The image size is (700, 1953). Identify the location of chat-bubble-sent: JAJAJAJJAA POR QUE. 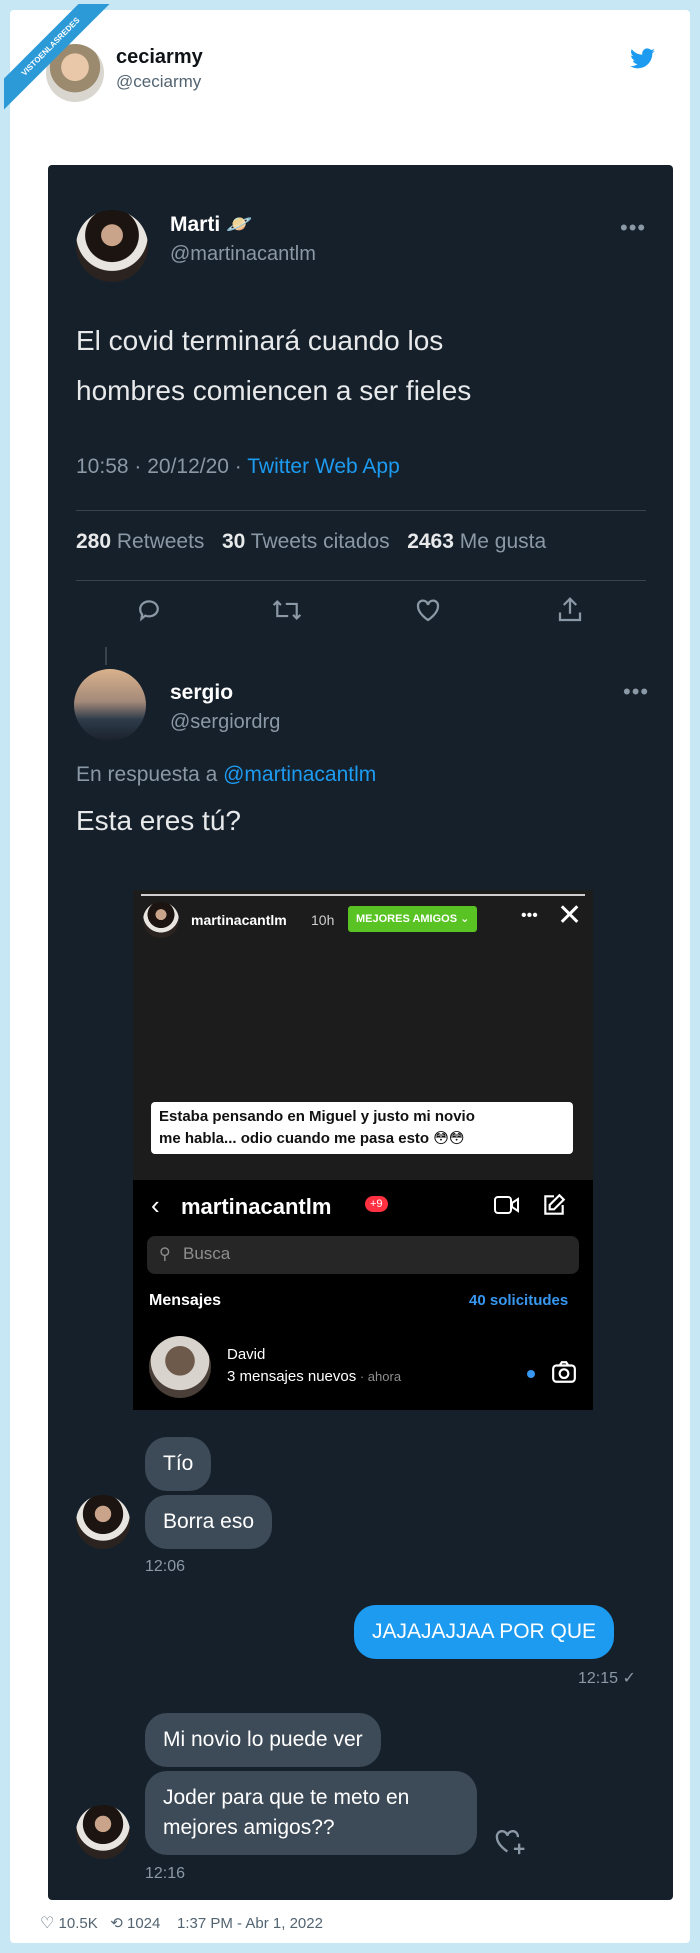
(484, 1632).